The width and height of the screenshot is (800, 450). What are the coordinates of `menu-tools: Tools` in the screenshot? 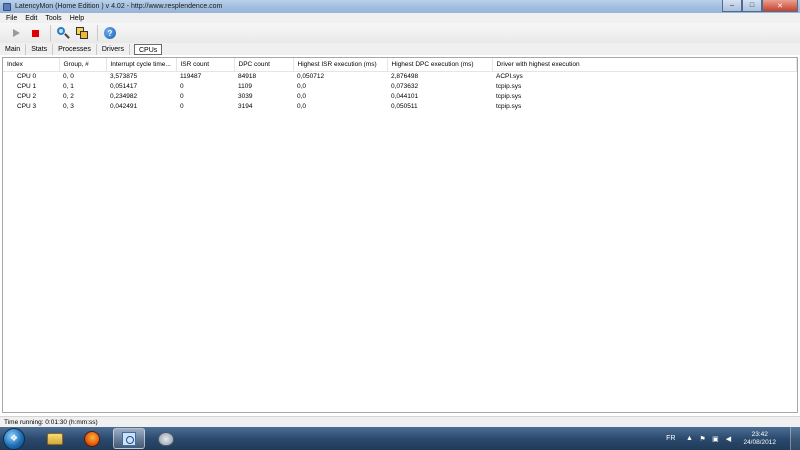 It's located at (53, 18).